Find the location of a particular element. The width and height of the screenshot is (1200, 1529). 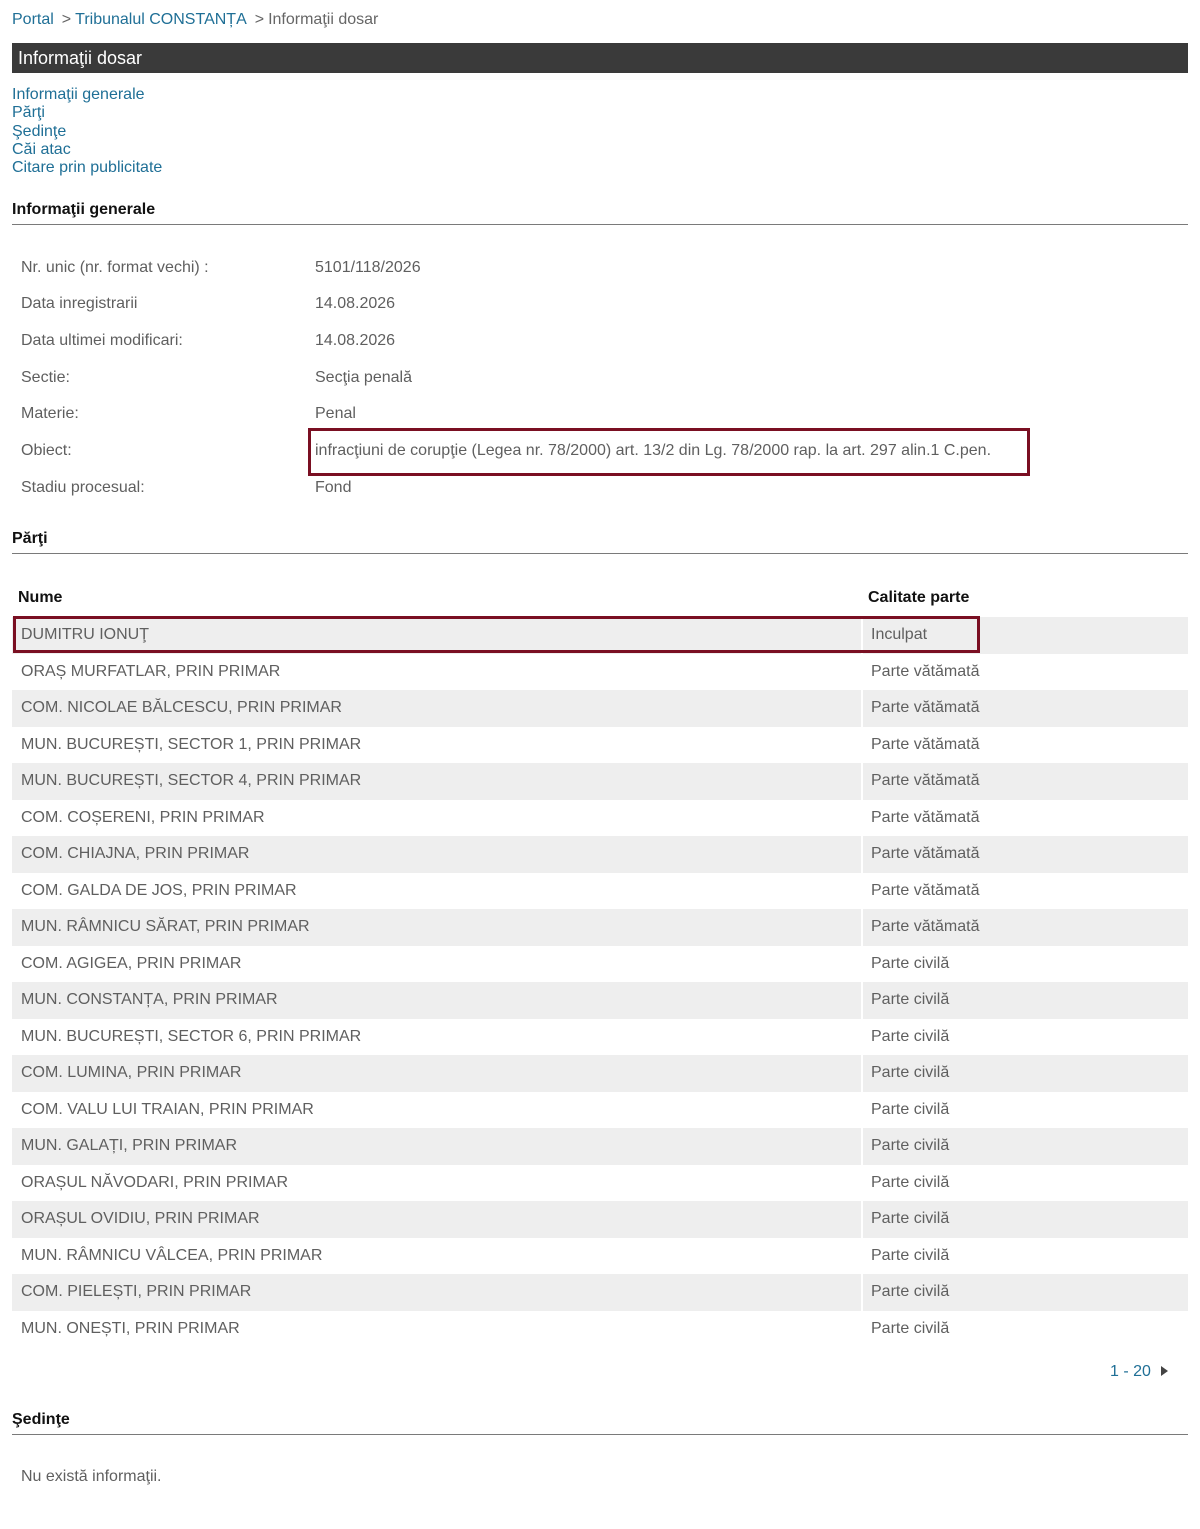

party-name: ORAȘUL NĂVODARI, PRIN PRIMAR is located at coordinates (155, 1182).